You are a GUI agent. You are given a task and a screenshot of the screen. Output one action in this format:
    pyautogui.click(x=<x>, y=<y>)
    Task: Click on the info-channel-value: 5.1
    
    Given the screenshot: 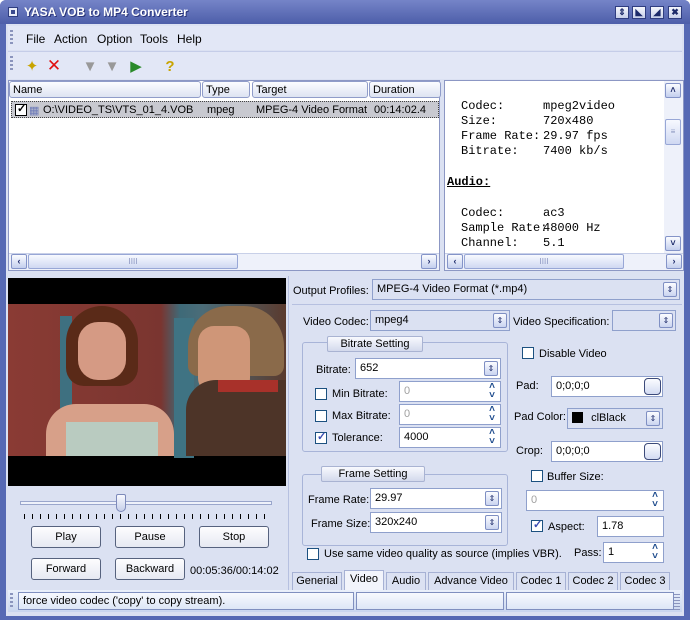 What is the action you would take?
    pyautogui.click(x=554, y=243)
    